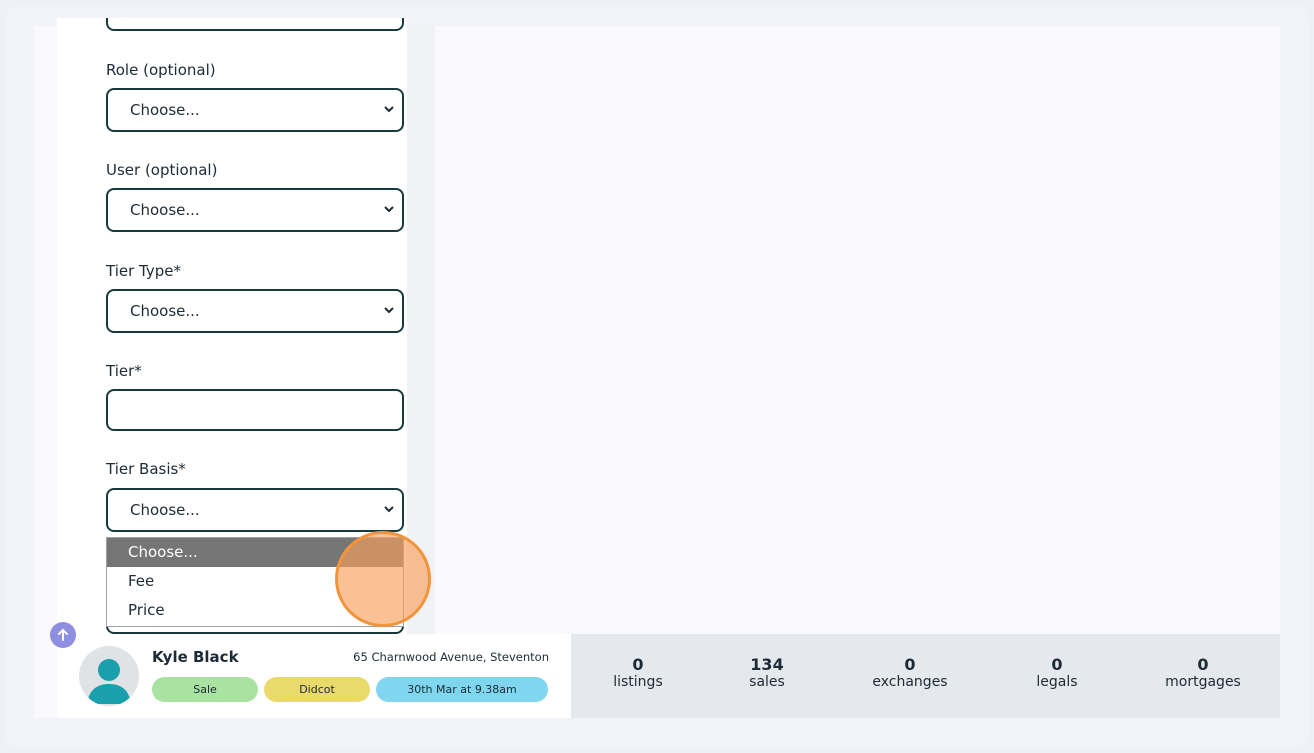 Image resolution: width=1314 pixels, height=753 pixels. I want to click on scroll-top-button, so click(63, 635).